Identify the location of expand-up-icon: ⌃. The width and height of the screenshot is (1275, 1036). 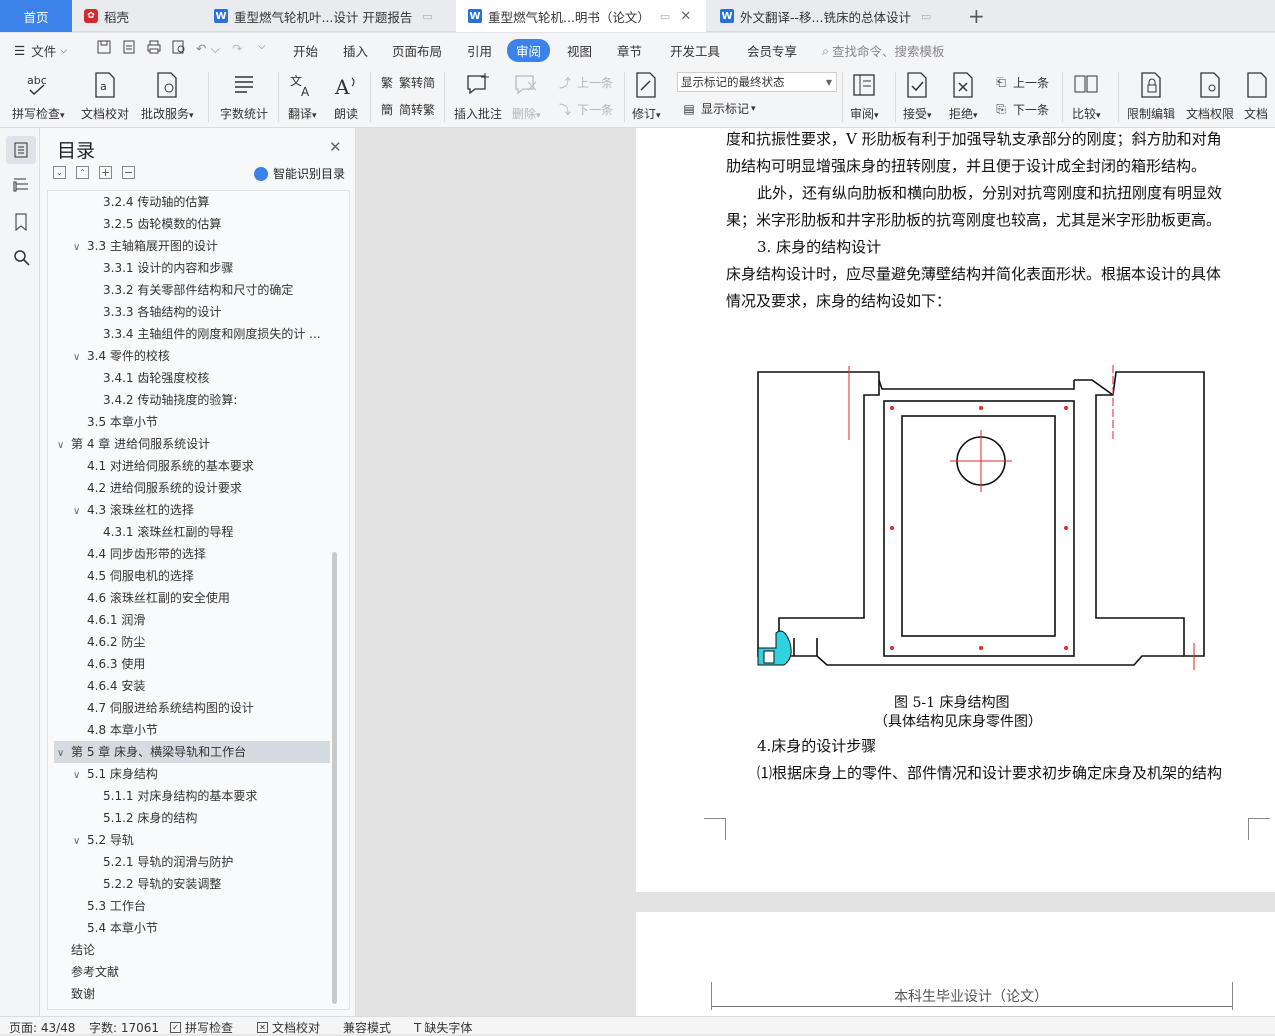
(82, 172).